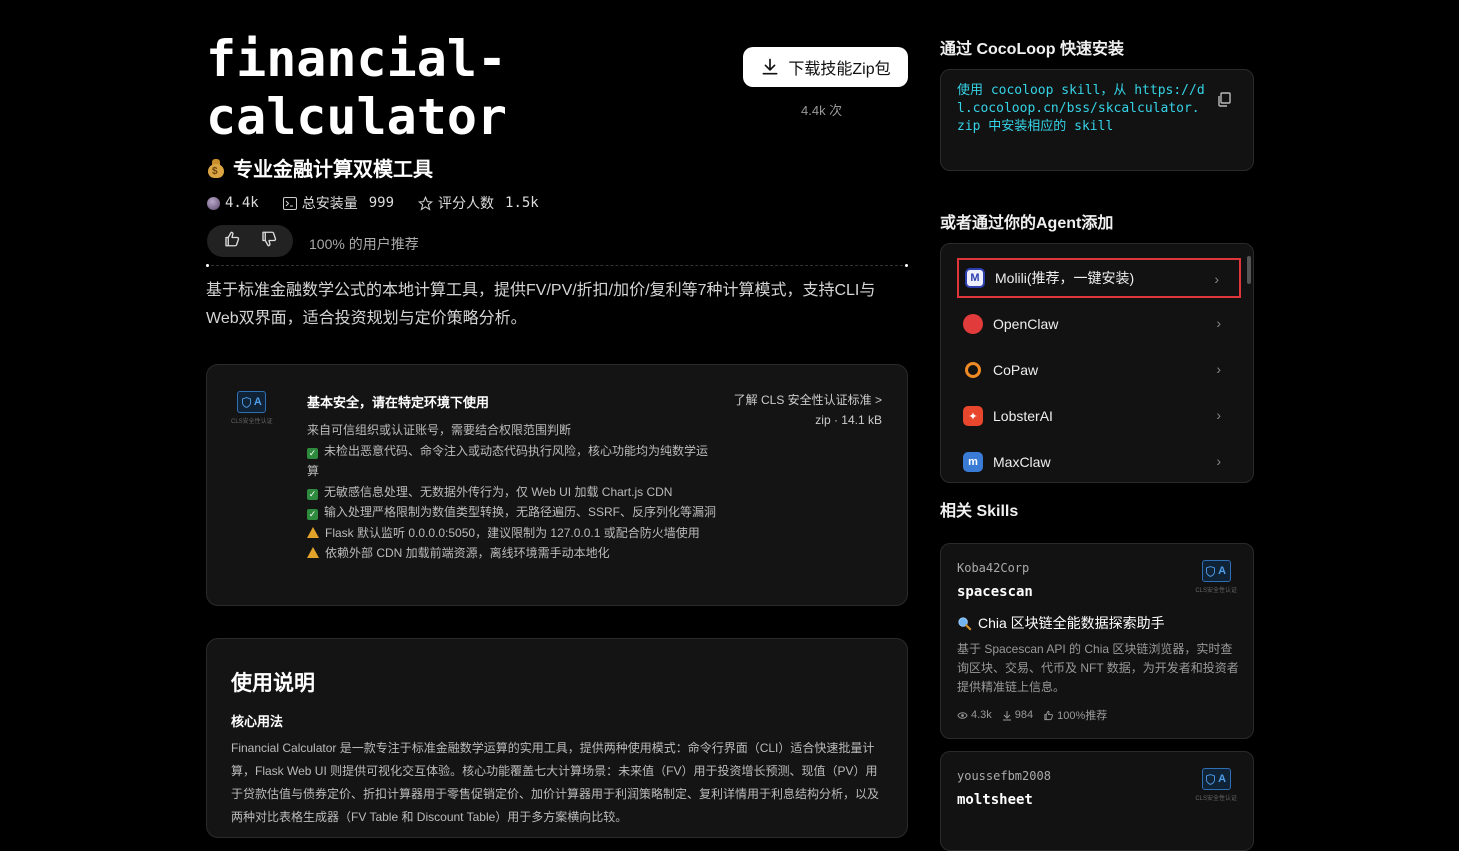 This screenshot has height=851, width=1459. I want to click on divider, so click(557, 265).